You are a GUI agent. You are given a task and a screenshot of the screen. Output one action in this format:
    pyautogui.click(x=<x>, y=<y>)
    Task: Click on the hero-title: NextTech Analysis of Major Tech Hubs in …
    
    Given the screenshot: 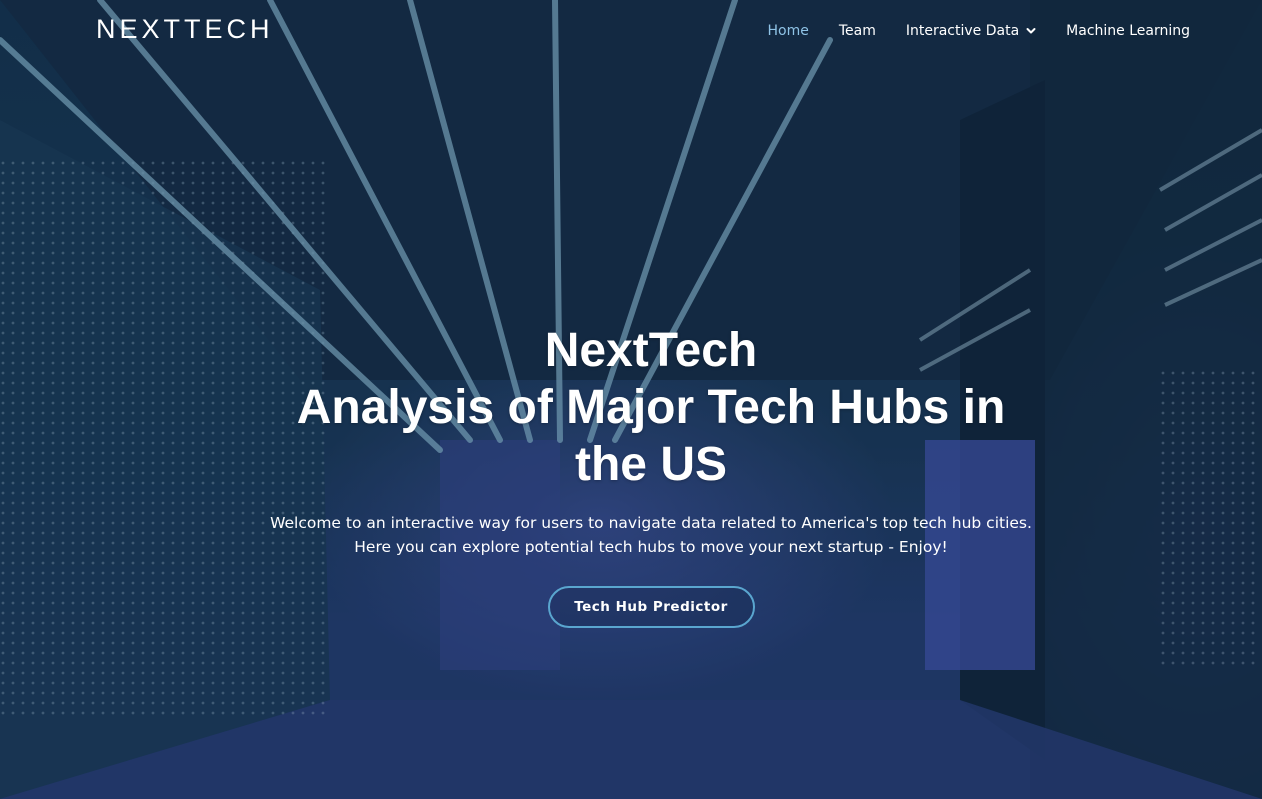 What is the action you would take?
    pyautogui.click(x=651, y=407)
    